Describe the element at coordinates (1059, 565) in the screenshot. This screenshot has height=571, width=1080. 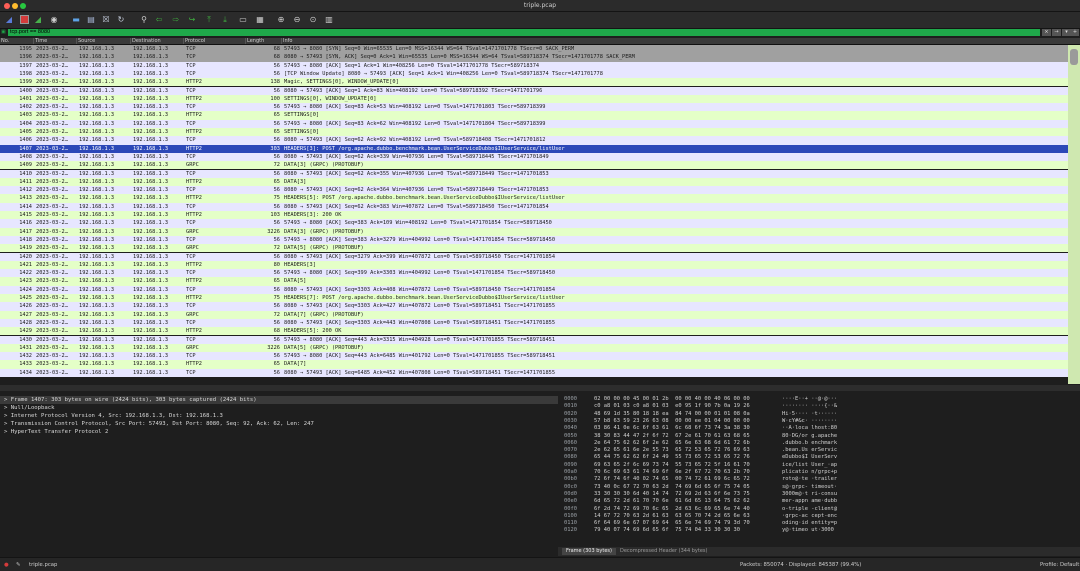
I see `status-profile: Profile: Default` at that location.